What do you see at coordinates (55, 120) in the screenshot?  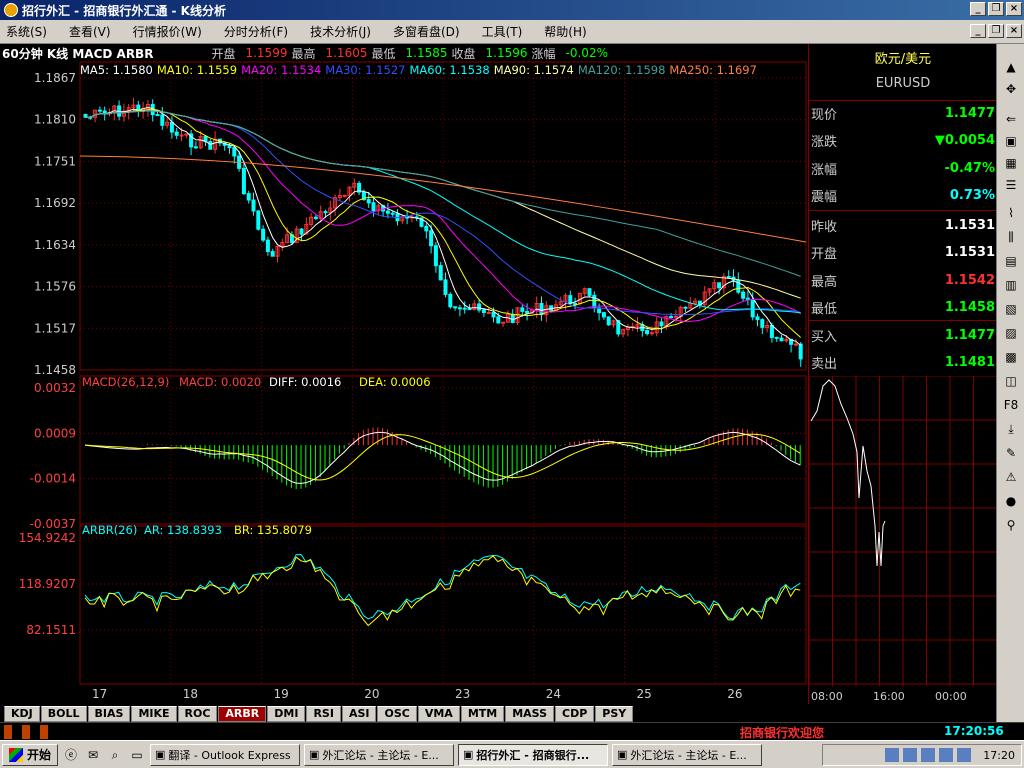 I see `price-tick-label: 1.1810` at bounding box center [55, 120].